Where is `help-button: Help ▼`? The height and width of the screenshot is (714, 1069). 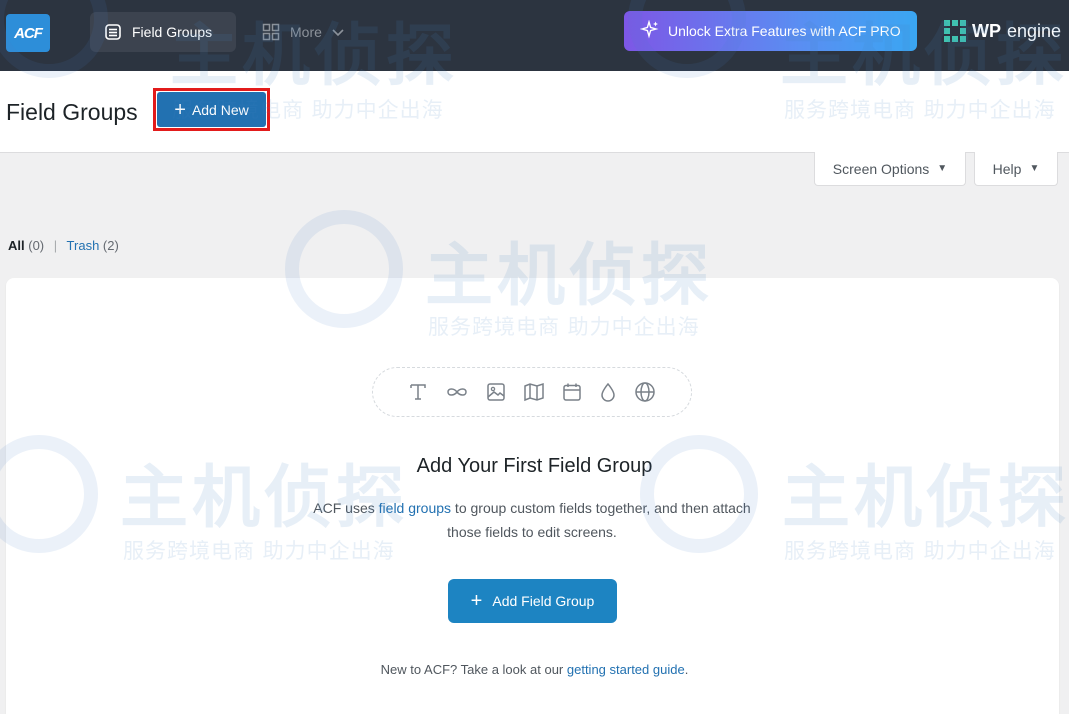
help-button: Help ▼ is located at coordinates (1016, 169).